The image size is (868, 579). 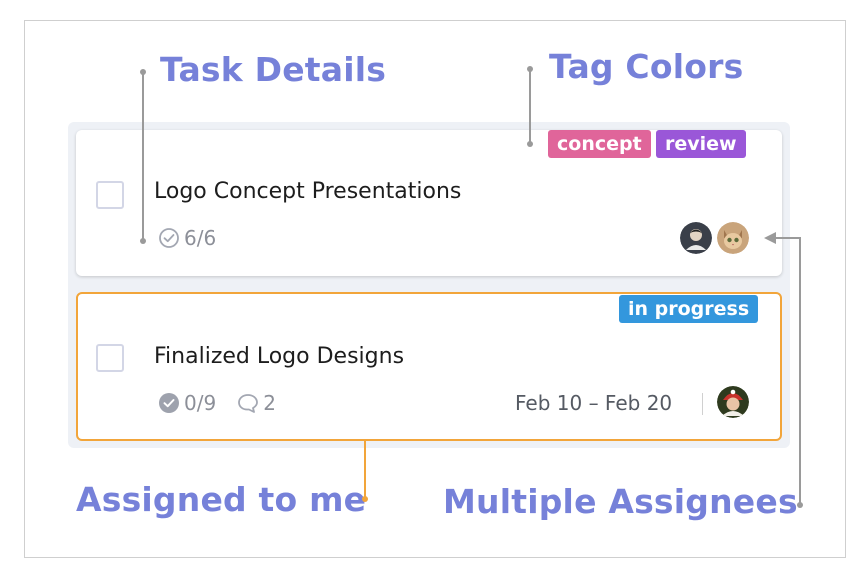 I want to click on arrow-left-icon, so click(x=770, y=238).